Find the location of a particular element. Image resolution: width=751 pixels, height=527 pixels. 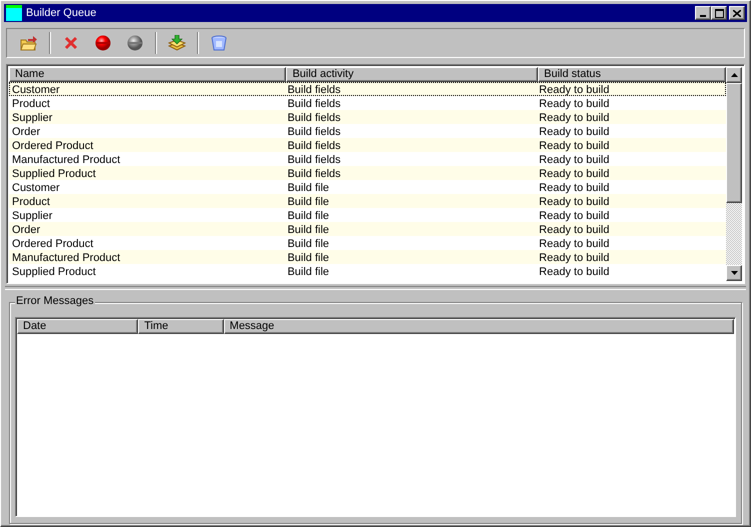

scrollbar-thumb is located at coordinates (734, 143).